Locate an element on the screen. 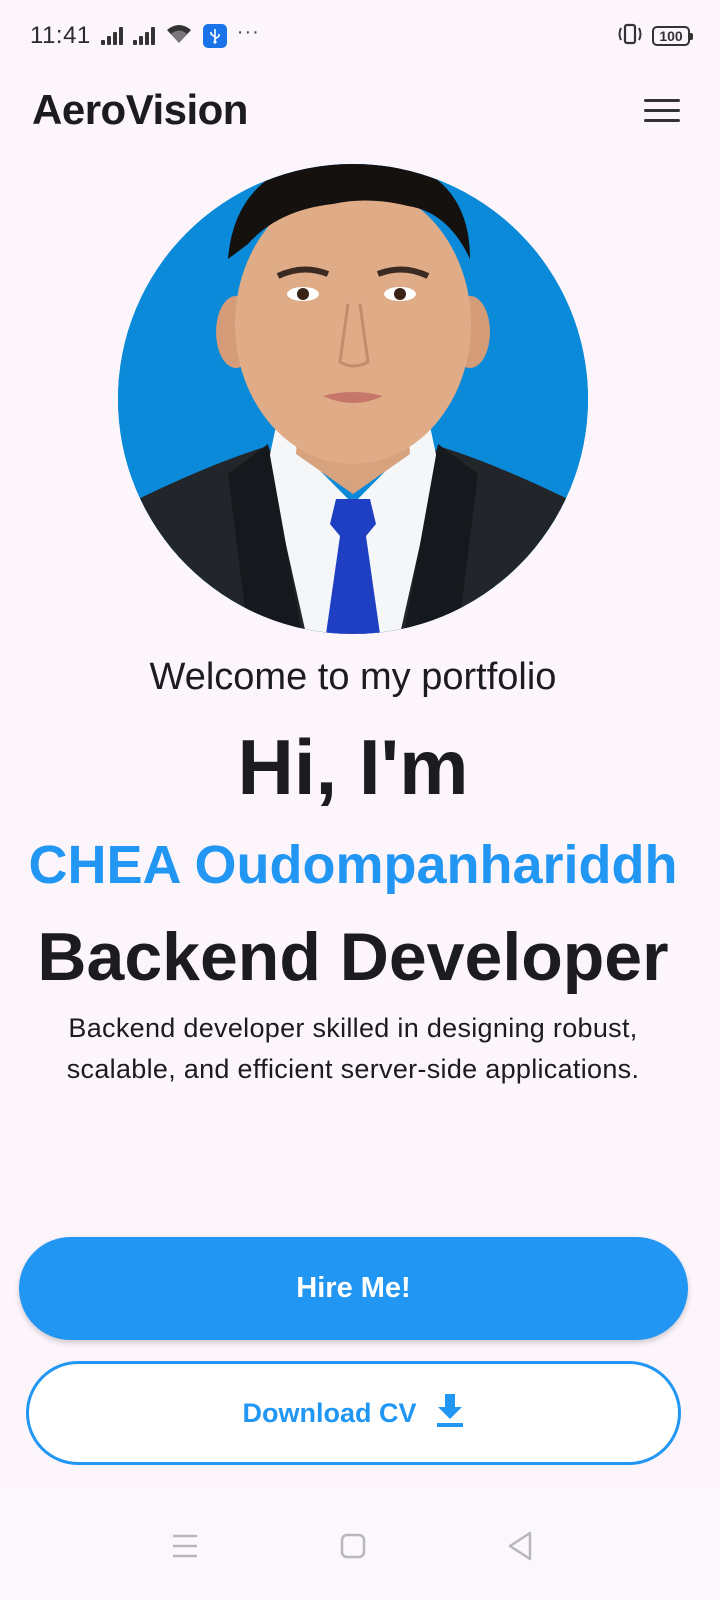 This screenshot has height=1600, width=720. welcome-text: Welcome to my portfolio is located at coordinates (353, 677).